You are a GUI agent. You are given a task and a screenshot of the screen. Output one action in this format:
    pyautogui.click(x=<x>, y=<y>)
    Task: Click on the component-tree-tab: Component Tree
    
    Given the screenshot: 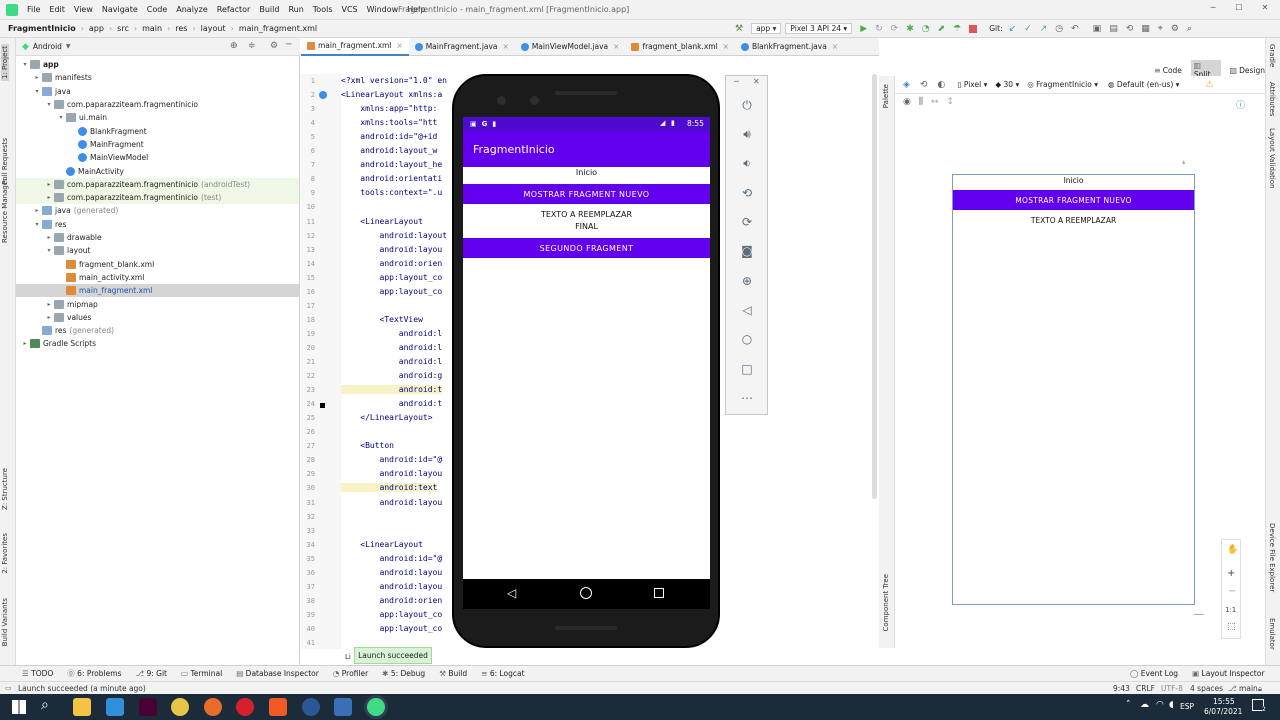 What is the action you would take?
    pyautogui.click(x=886, y=602)
    